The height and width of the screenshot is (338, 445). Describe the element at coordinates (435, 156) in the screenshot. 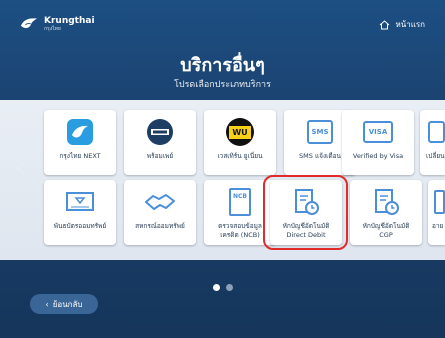

I see `tile-label: เปลี่ยน` at that location.